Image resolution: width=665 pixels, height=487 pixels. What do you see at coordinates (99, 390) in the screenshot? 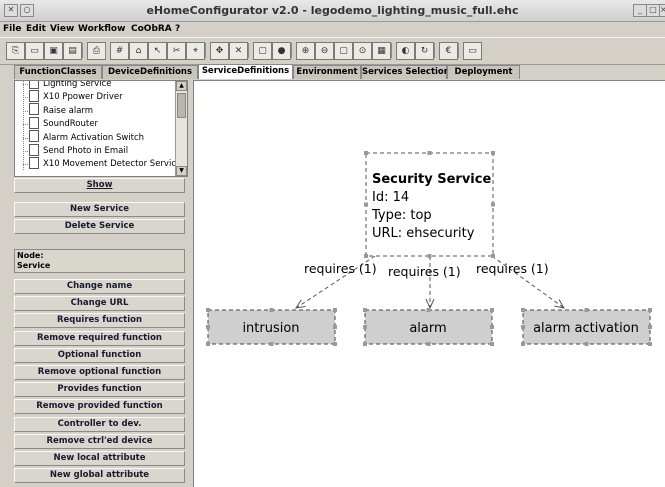
I see `provides-function-button: Provides function` at bounding box center [99, 390].